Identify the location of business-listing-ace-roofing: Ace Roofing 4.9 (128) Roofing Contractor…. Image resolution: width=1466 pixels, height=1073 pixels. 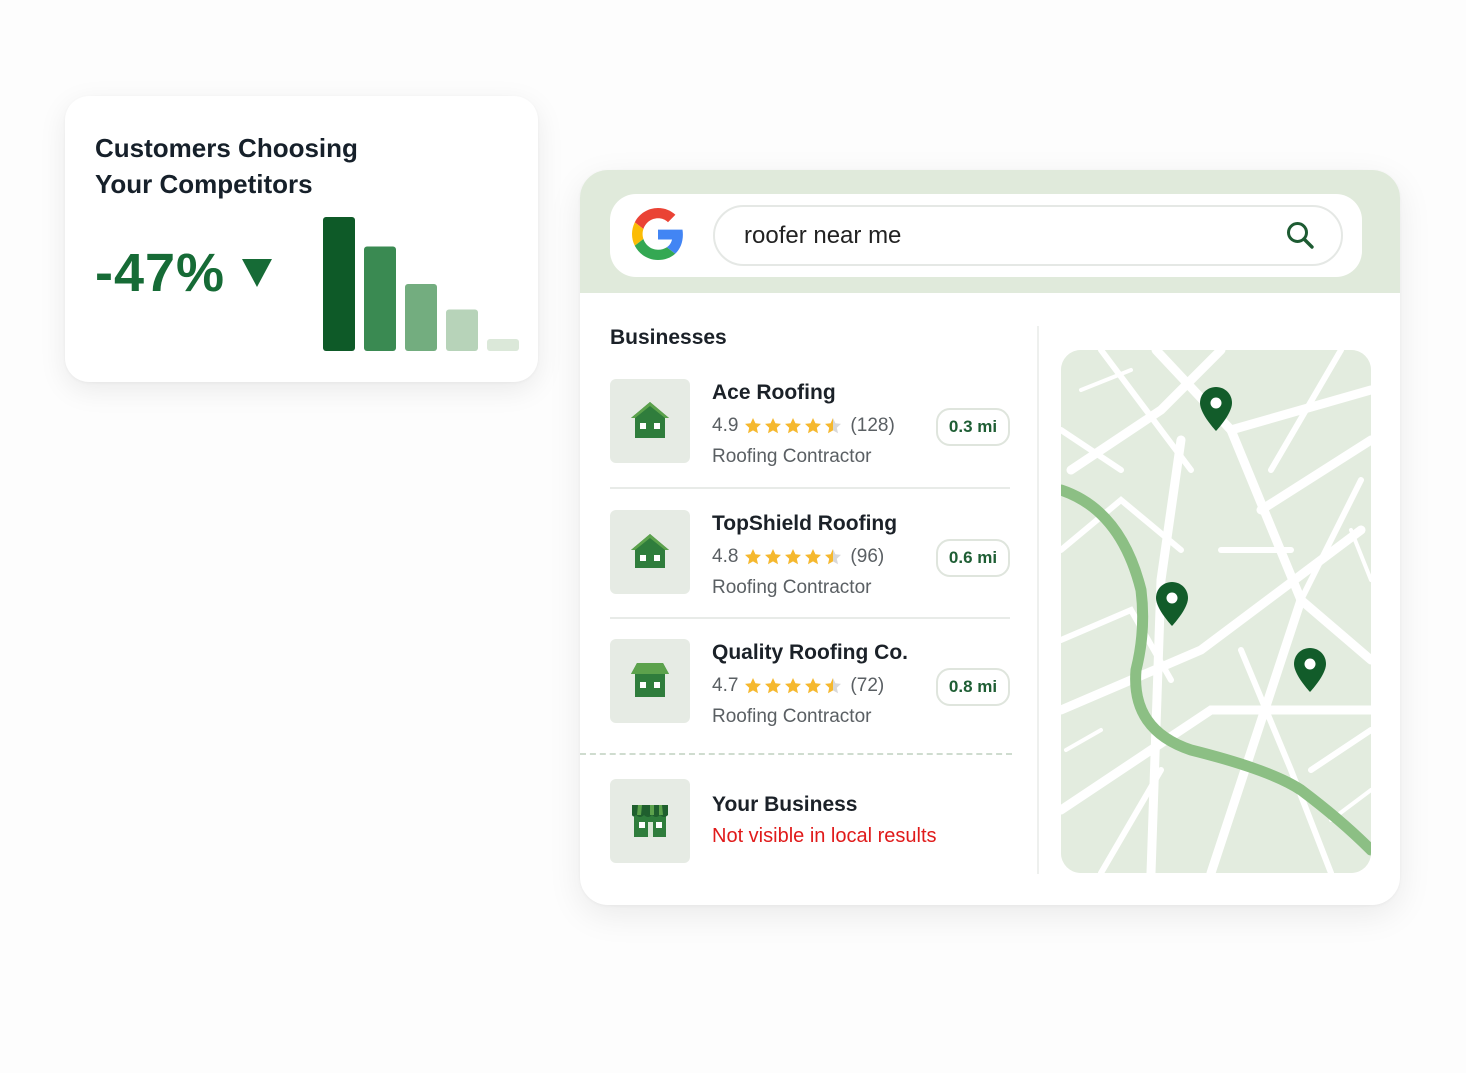
(810, 423).